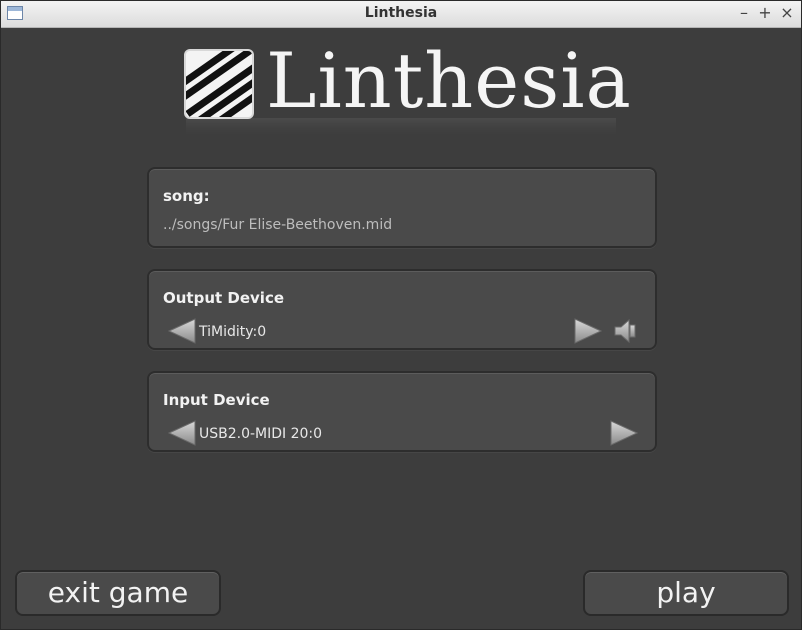 The height and width of the screenshot is (630, 802). I want to click on output-previous-arrow-icon, so click(182, 331).